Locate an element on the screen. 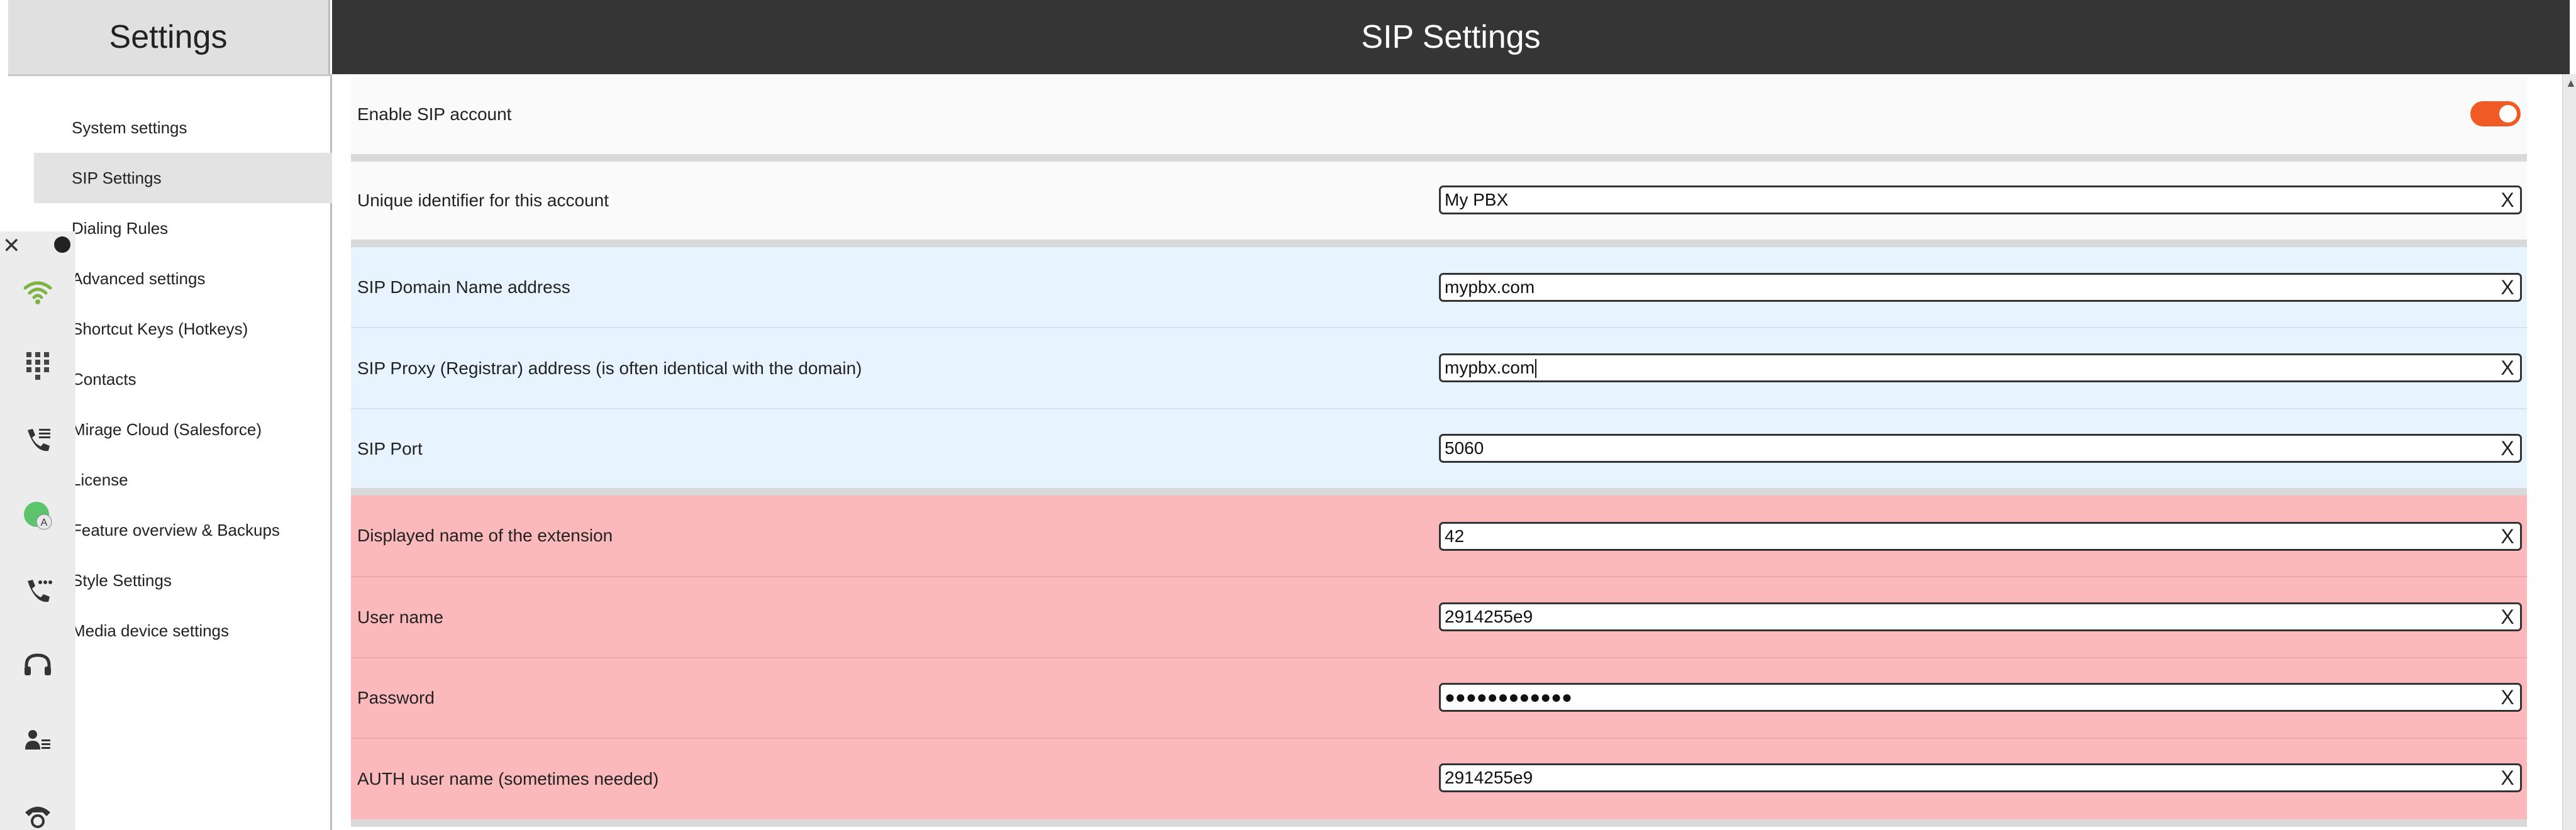 This screenshot has width=2576, height=830. sip-port-input: 5060 X is located at coordinates (1980, 448).